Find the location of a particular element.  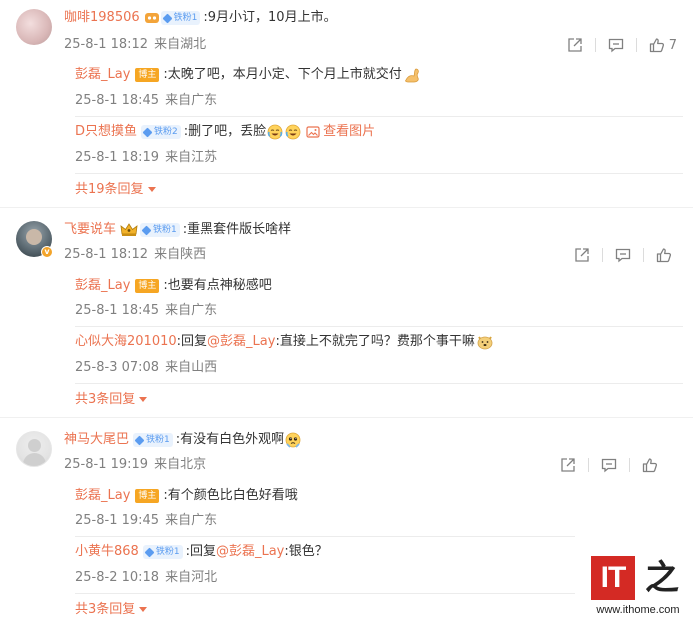

reply-text: :也要有点神秘感吧 is located at coordinates (217, 285).